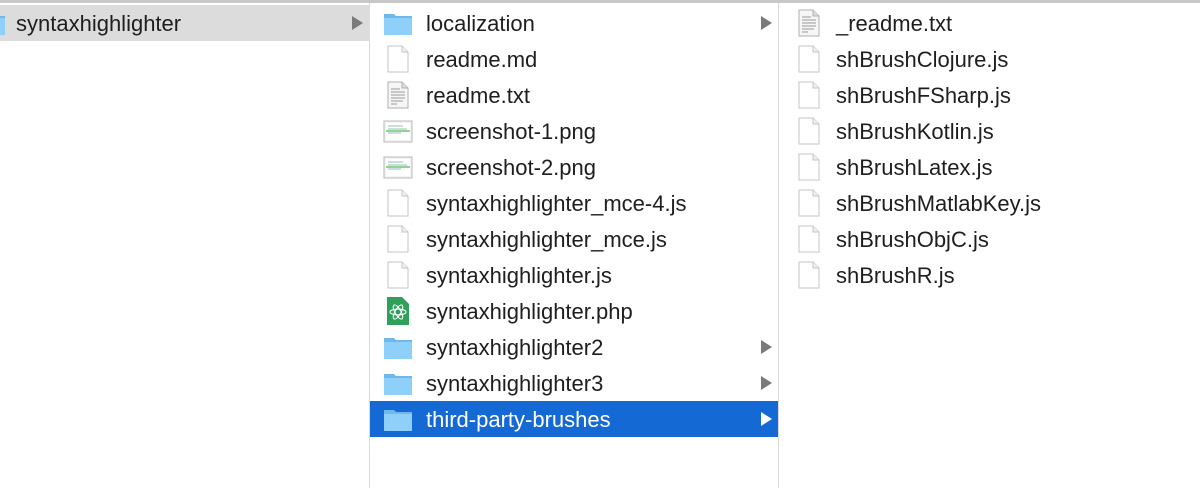 This screenshot has height=488, width=1200. Describe the element at coordinates (546, 239) in the screenshot. I see `item-name: syntaxhighlighter_mce.js` at that location.